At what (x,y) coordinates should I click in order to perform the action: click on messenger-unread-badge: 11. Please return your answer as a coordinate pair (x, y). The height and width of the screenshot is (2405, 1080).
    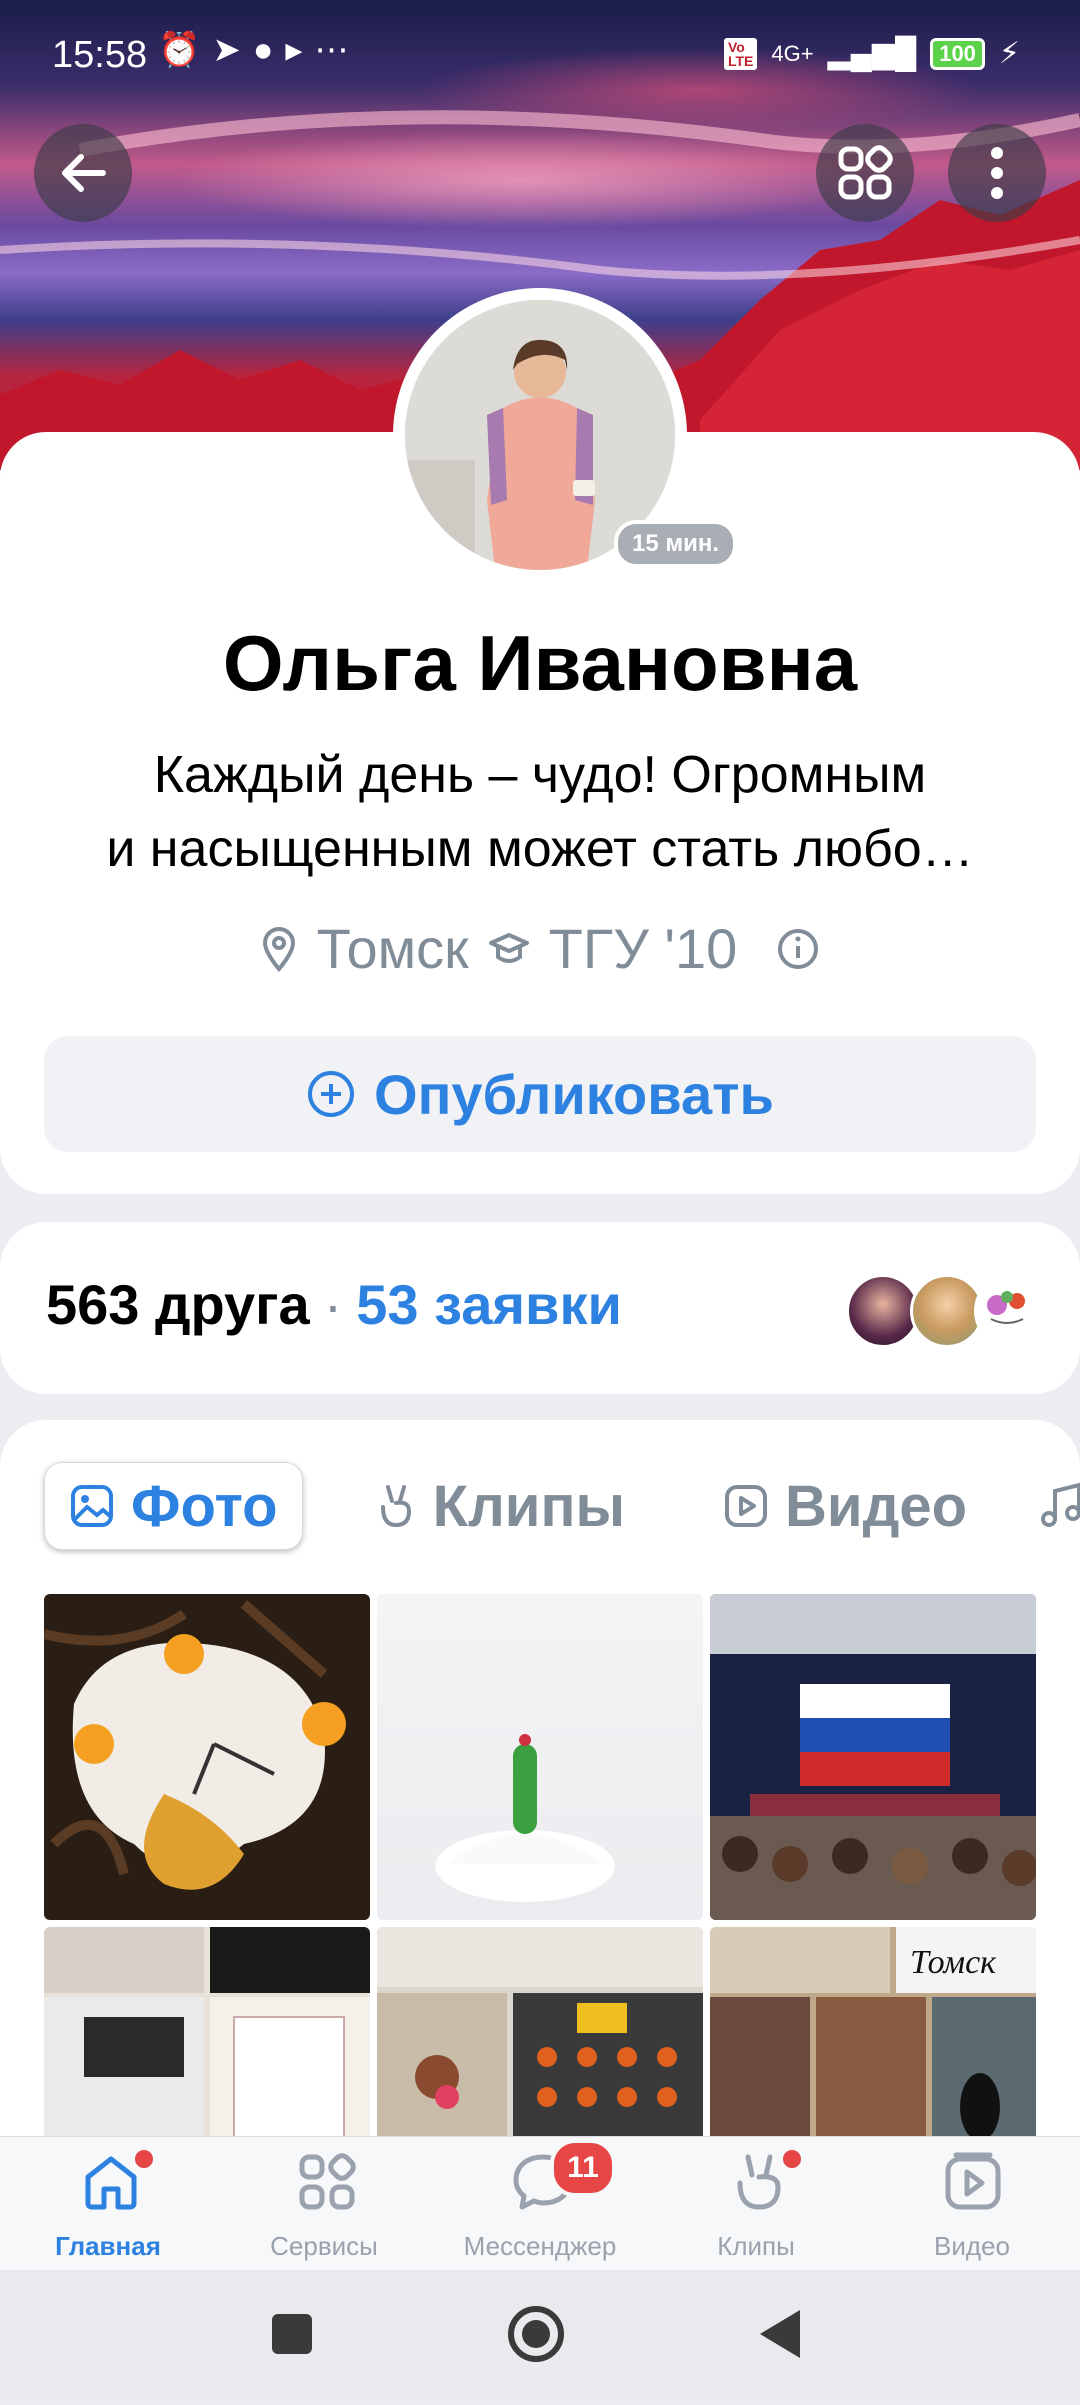
    Looking at the image, I should click on (583, 2168).